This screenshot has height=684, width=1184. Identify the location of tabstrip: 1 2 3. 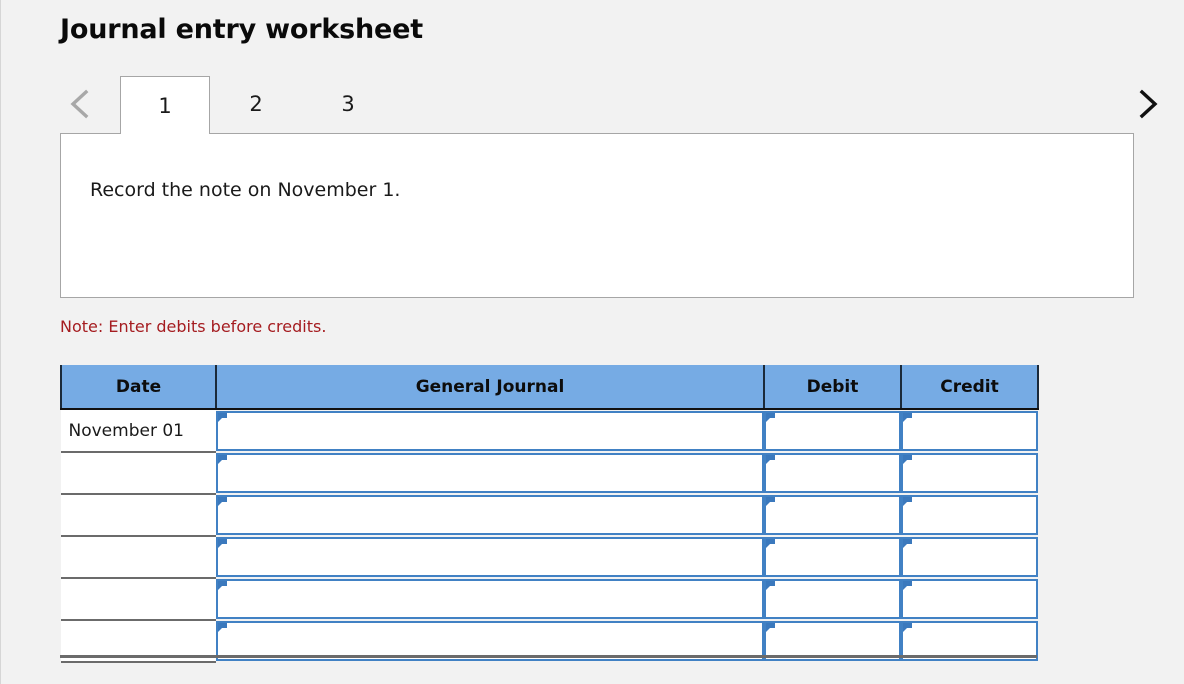
(614, 105).